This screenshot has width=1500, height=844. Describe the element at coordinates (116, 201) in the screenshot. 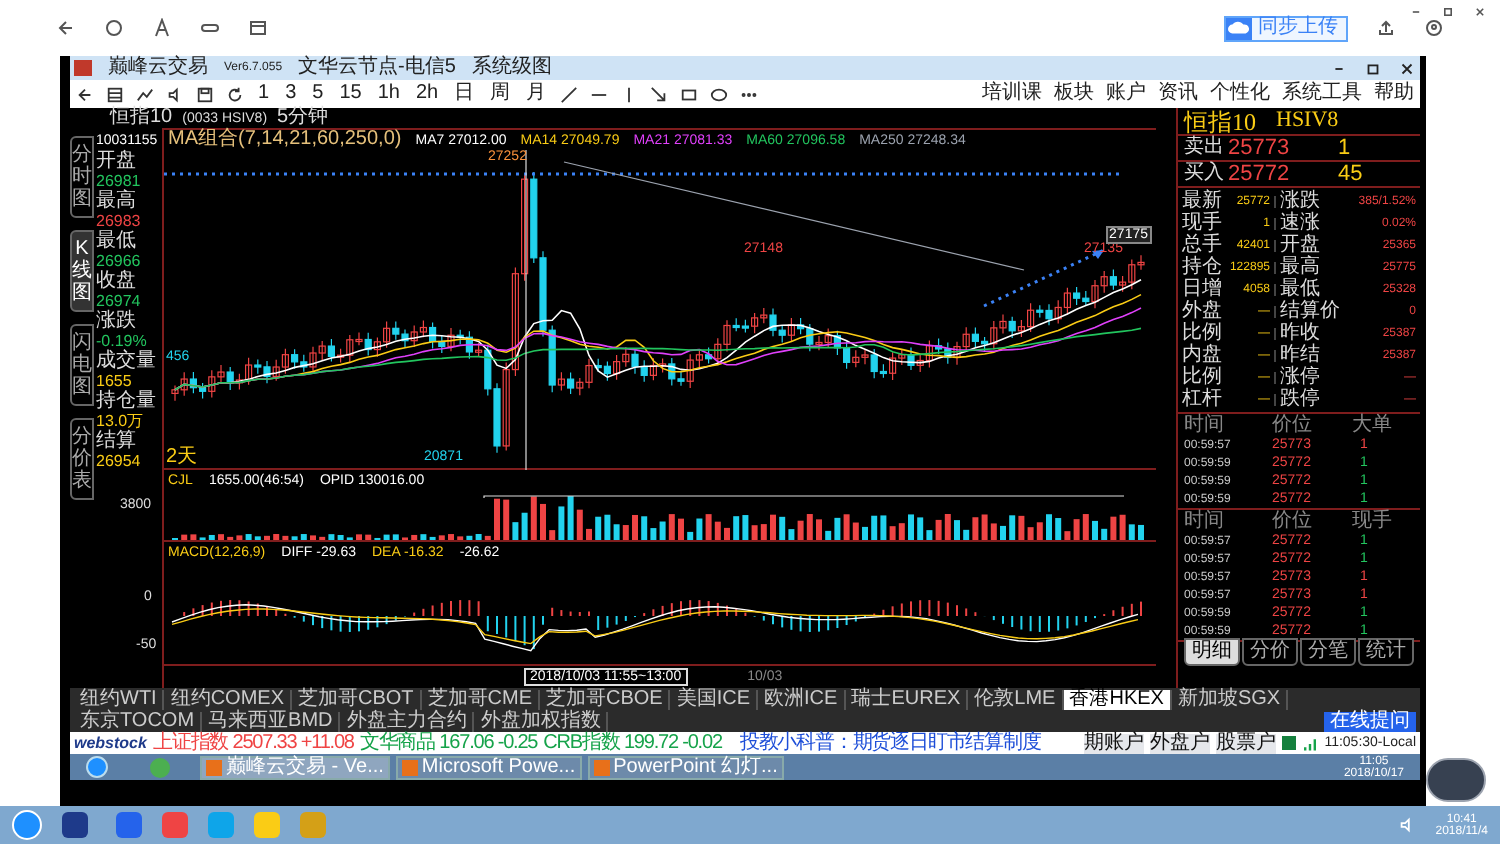

I see `info-label: 最高` at that location.